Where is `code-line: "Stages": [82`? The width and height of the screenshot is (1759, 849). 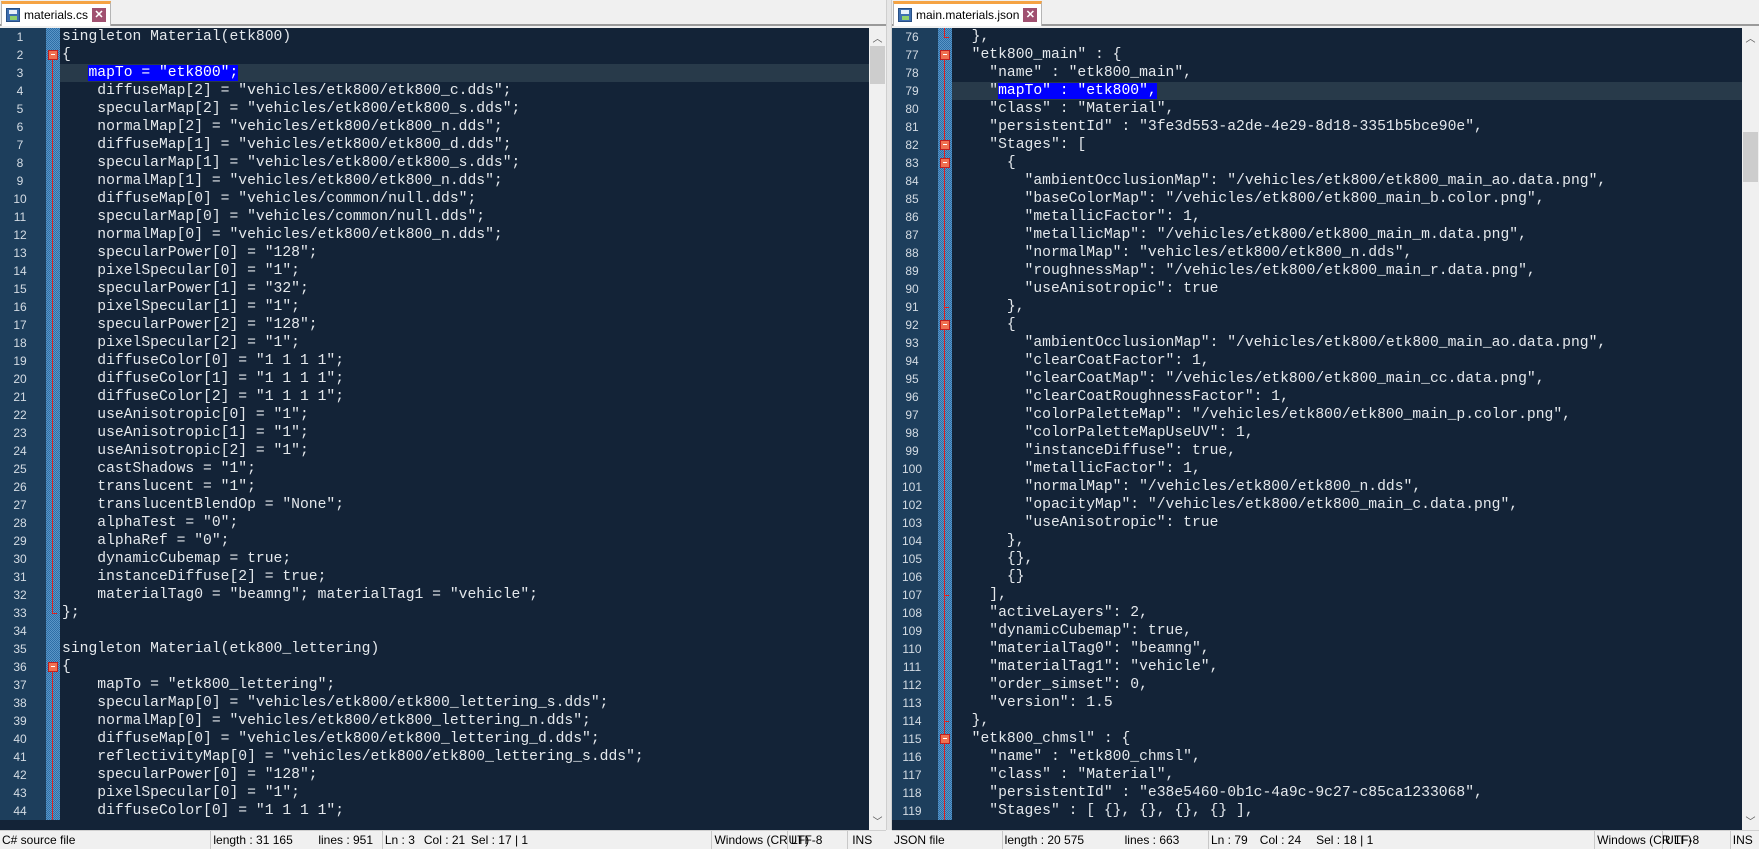
code-line: "Stages": [82 is located at coordinates (1317, 145).